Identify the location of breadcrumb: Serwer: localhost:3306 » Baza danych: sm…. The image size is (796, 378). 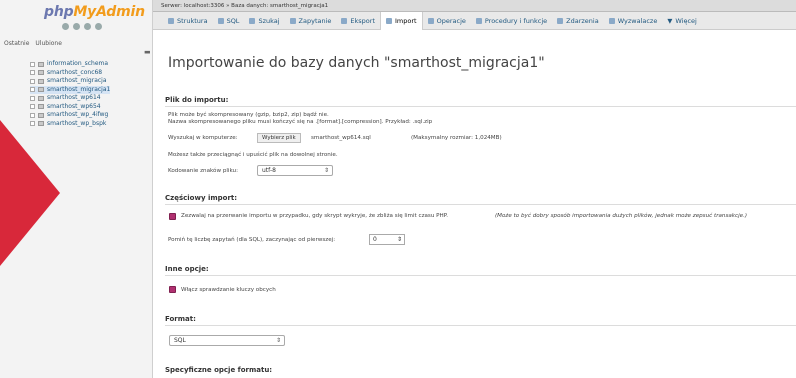
(474, 6).